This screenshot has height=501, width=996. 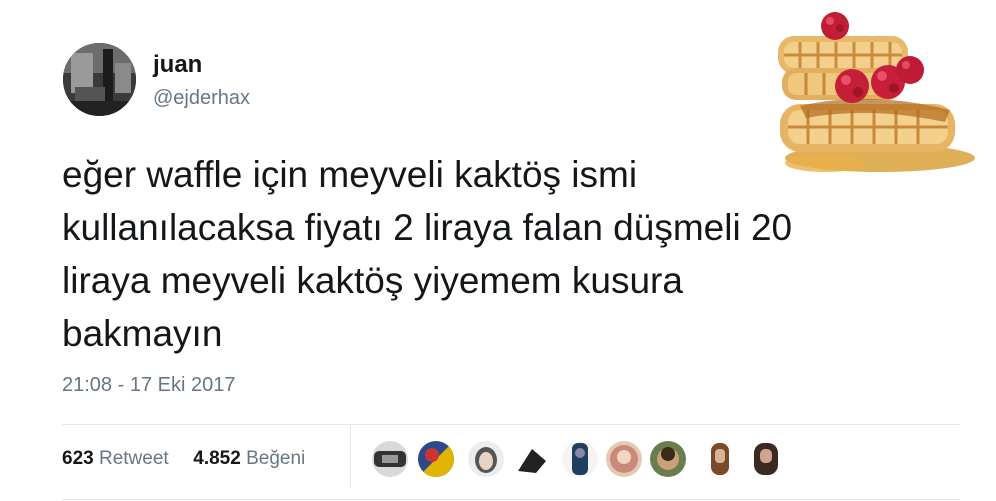 I want to click on retweet-count-link: 623 Retweet, so click(x=118, y=458).